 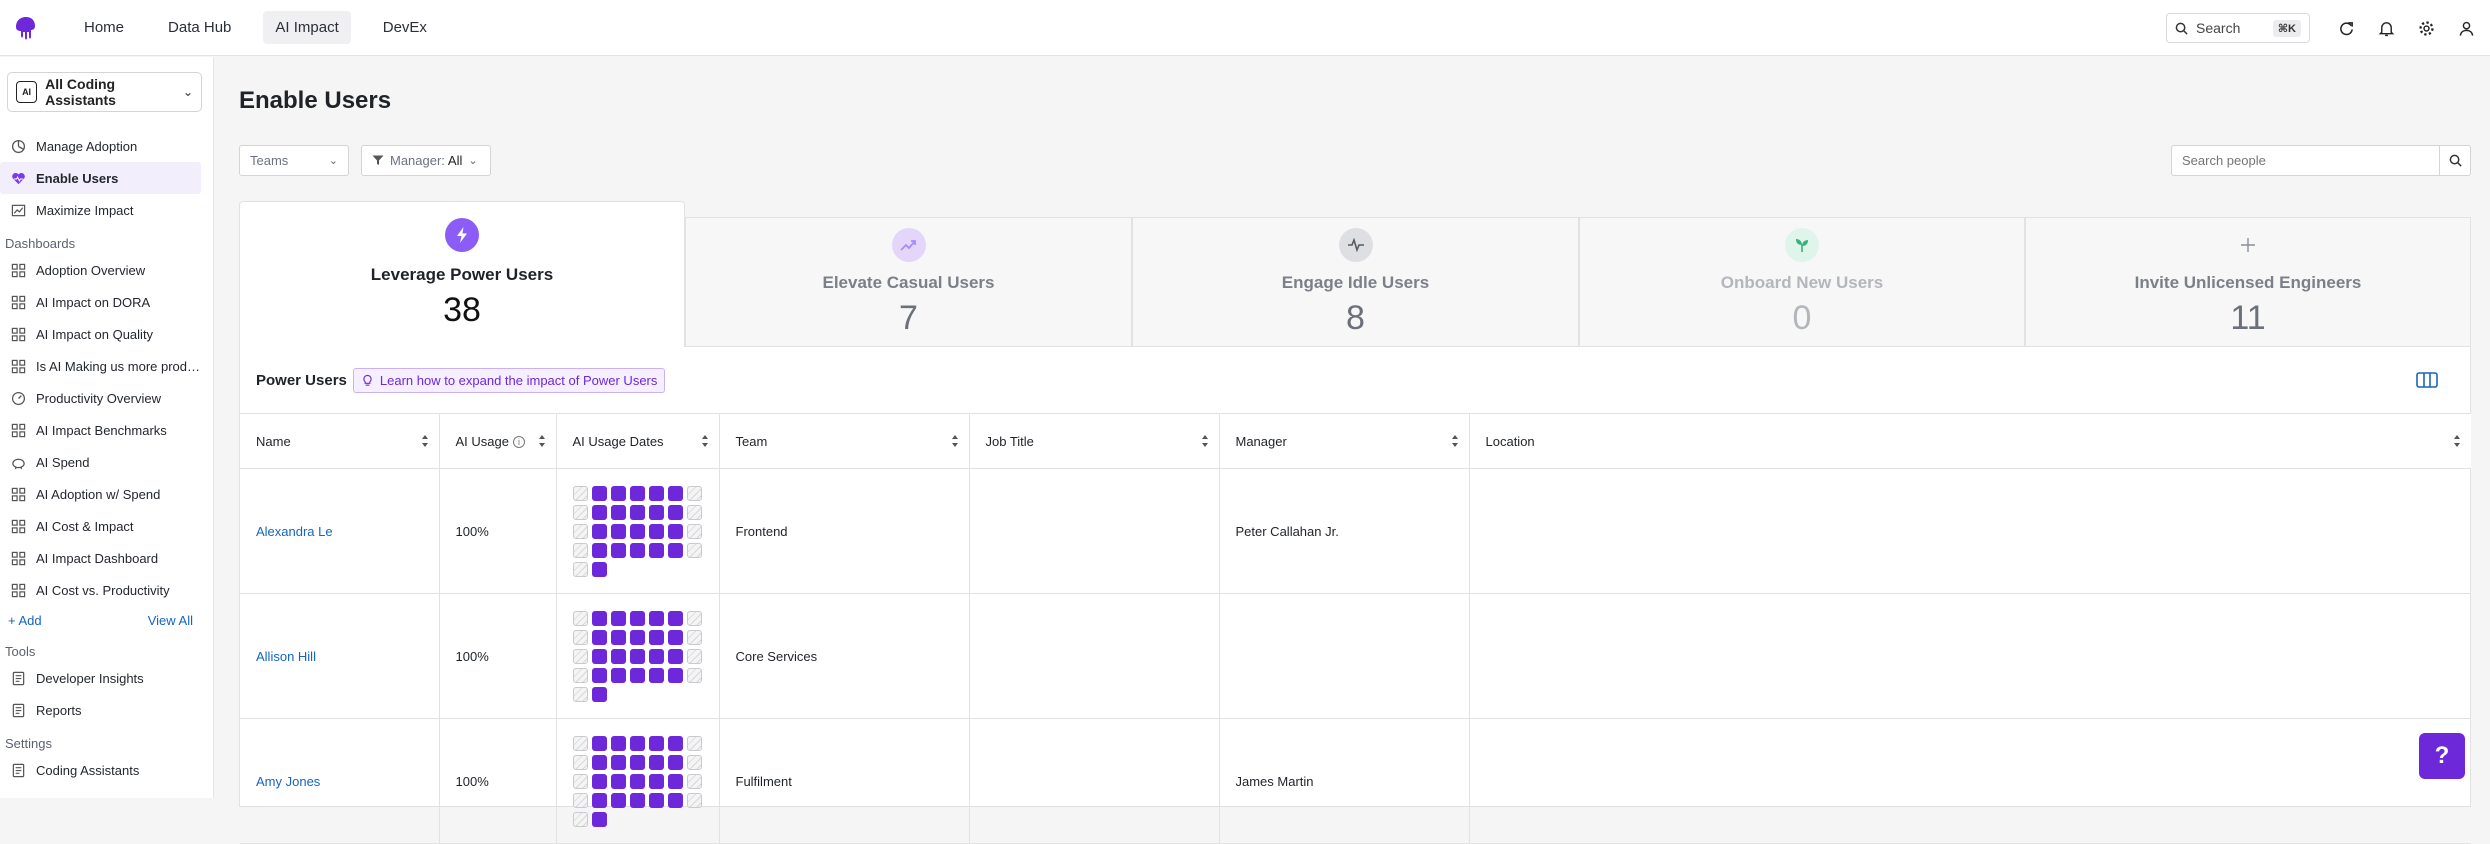 I want to click on sidebar-item-coding-assistants: Coding Assistants, so click(x=100, y=770).